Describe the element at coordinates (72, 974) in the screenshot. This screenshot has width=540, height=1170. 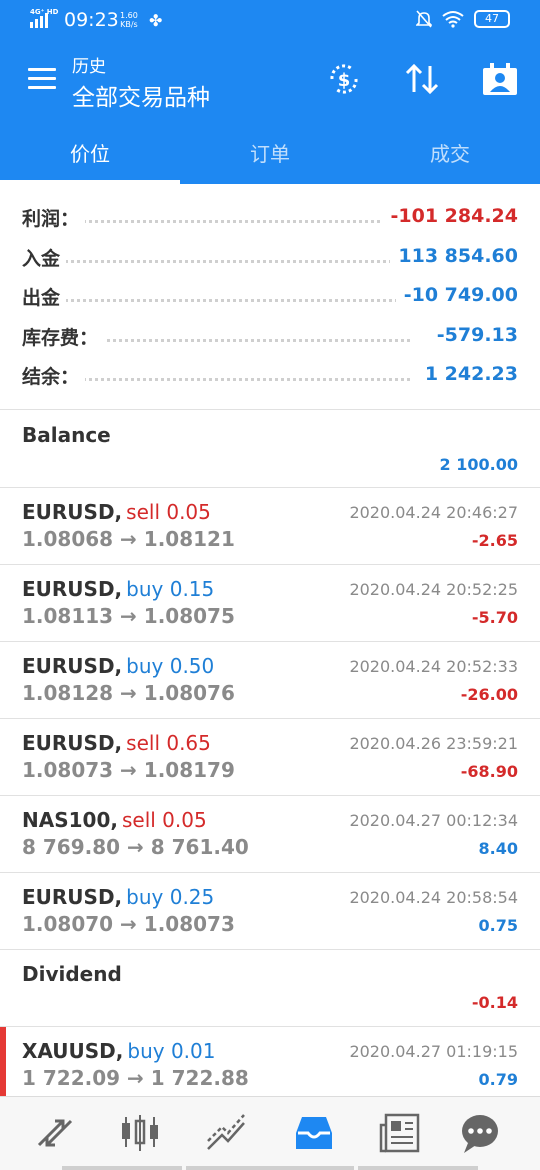
I see `dividend-title: Dividend` at that location.